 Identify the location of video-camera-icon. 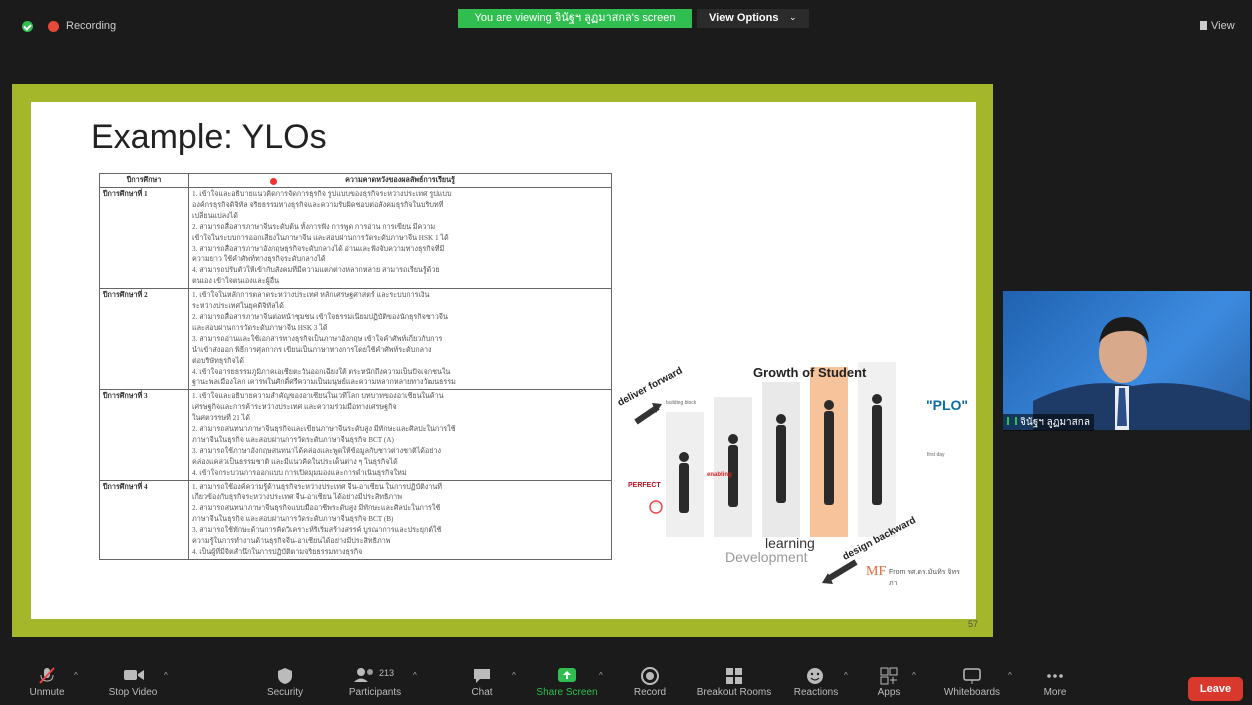
(133, 675).